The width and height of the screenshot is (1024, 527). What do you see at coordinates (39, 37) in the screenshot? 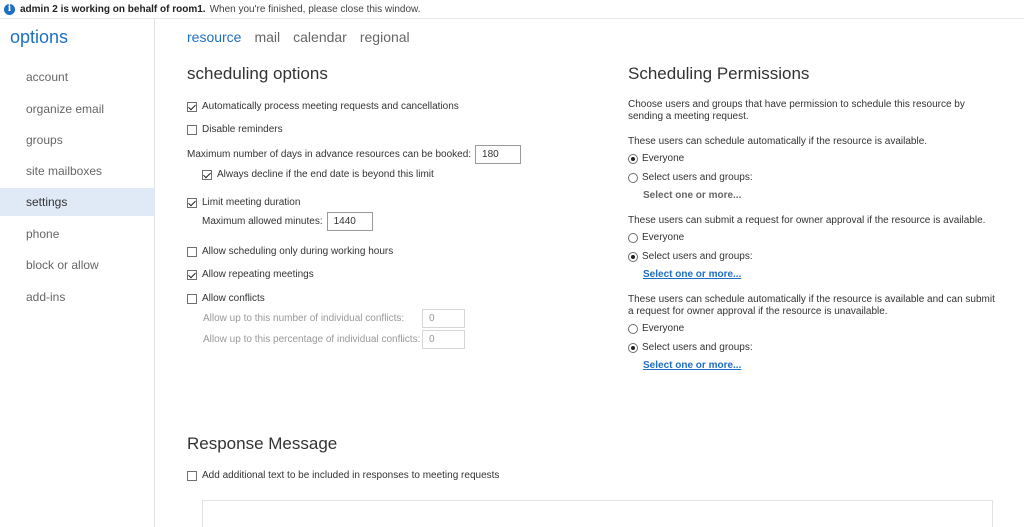
I see `options-title: options` at bounding box center [39, 37].